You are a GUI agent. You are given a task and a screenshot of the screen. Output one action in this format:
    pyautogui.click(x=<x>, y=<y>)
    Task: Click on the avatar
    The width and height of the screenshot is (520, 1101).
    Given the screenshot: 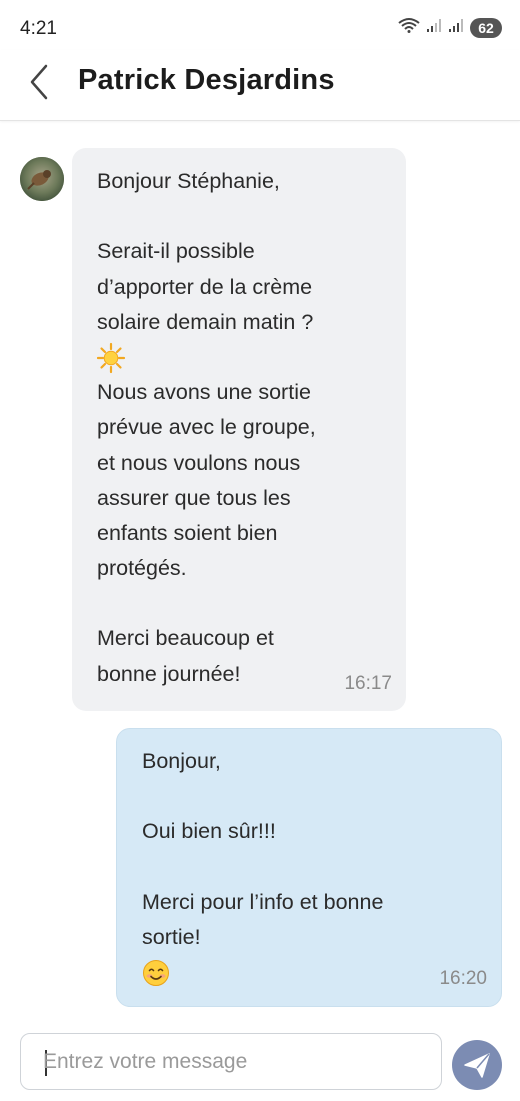 What is the action you would take?
    pyautogui.click(x=42, y=179)
    